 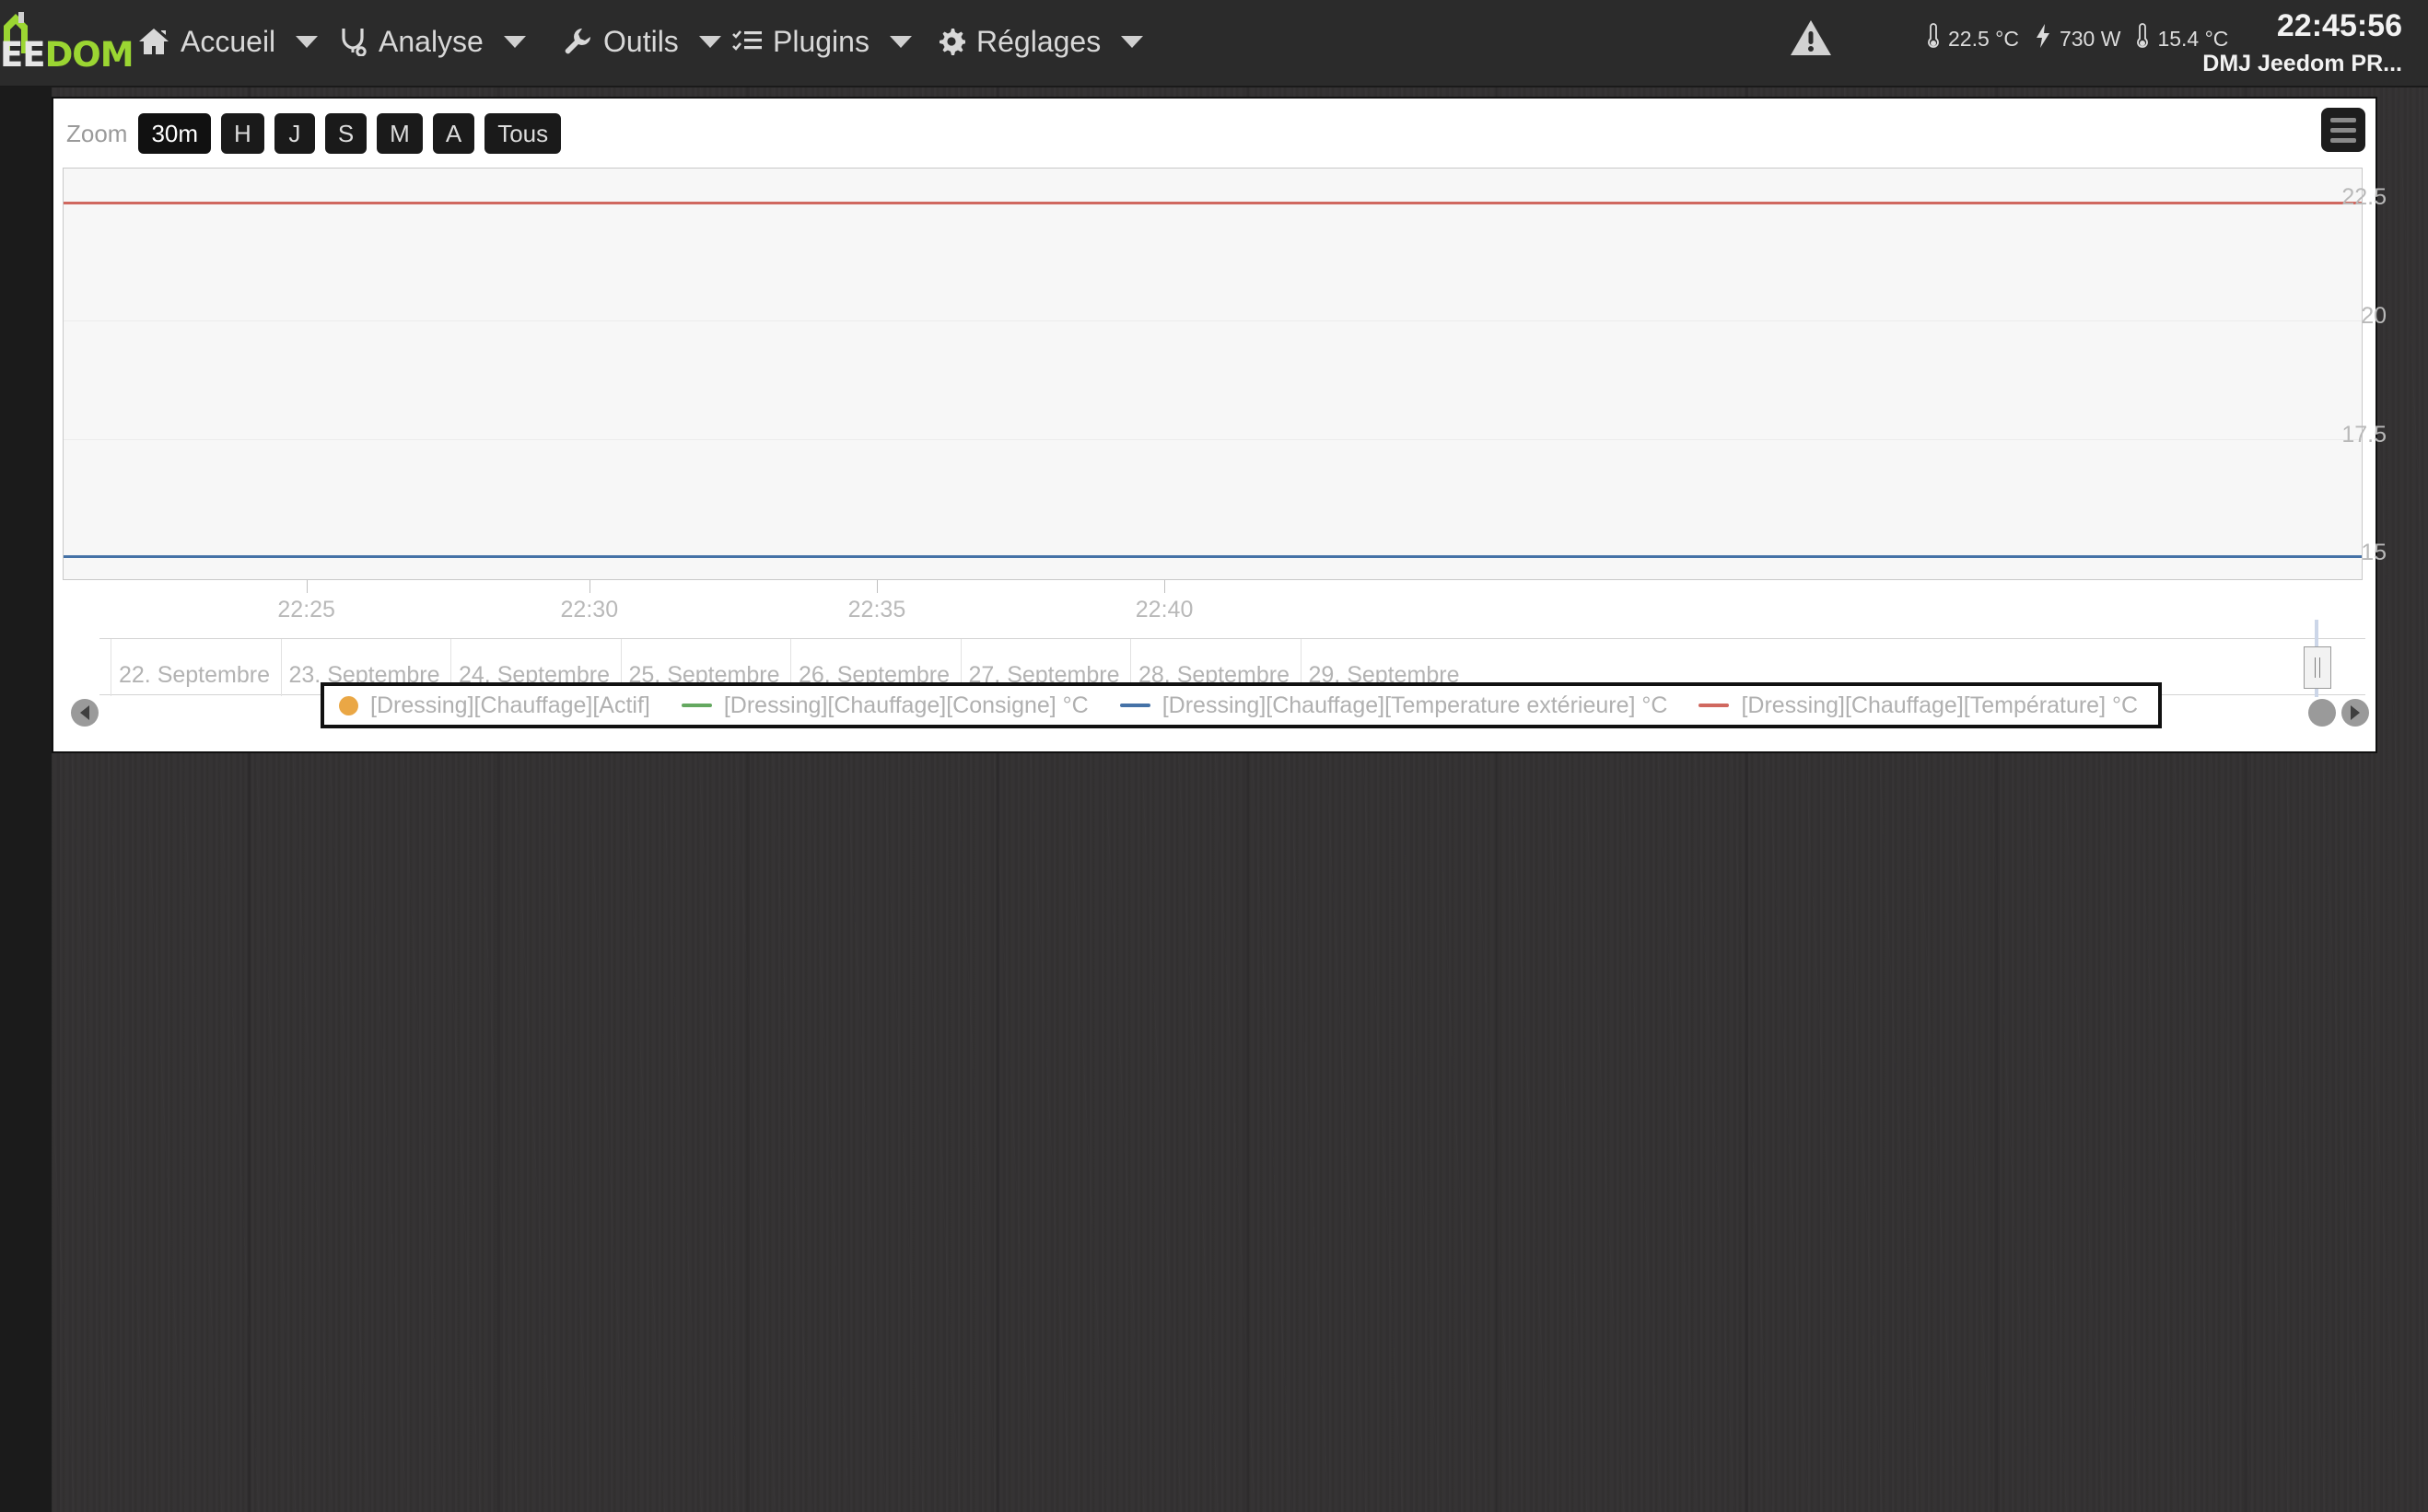 I want to click on clock-time: 22:45:56, so click(x=2339, y=26).